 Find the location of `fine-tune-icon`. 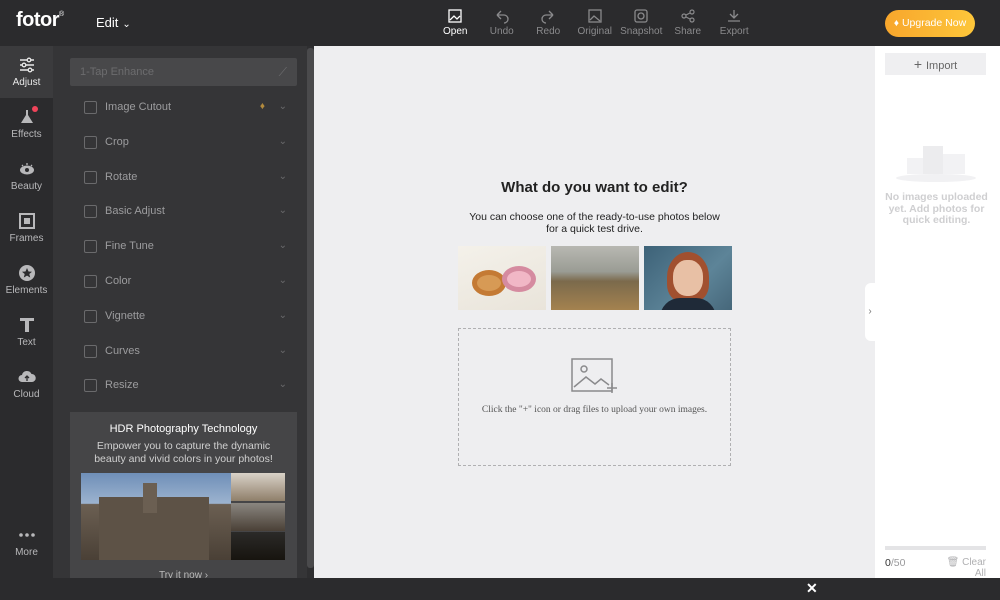

fine-tune-icon is located at coordinates (90, 247).